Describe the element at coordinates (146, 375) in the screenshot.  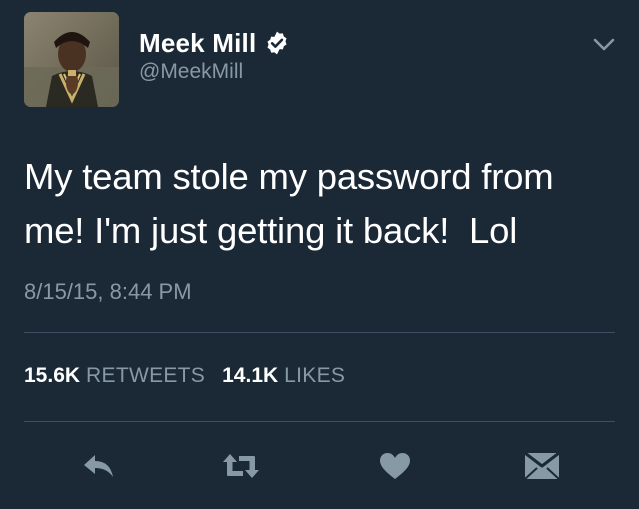
I see `retweets-label: RETWEETS` at that location.